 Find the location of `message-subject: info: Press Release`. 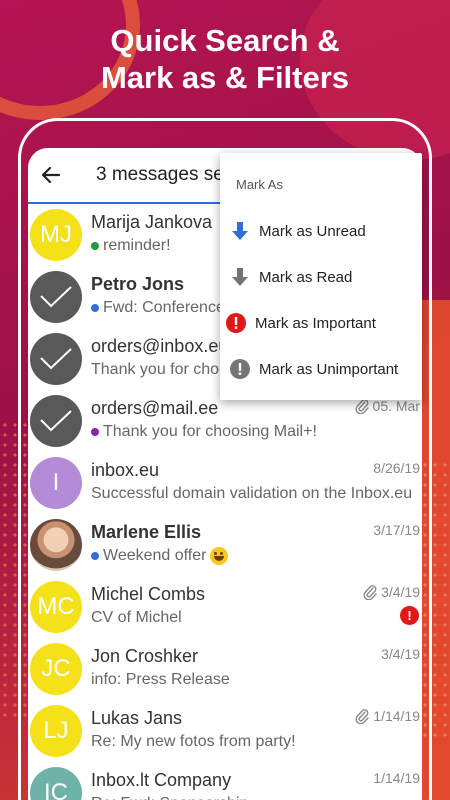

message-subject: info: Press Release is located at coordinates (160, 679).